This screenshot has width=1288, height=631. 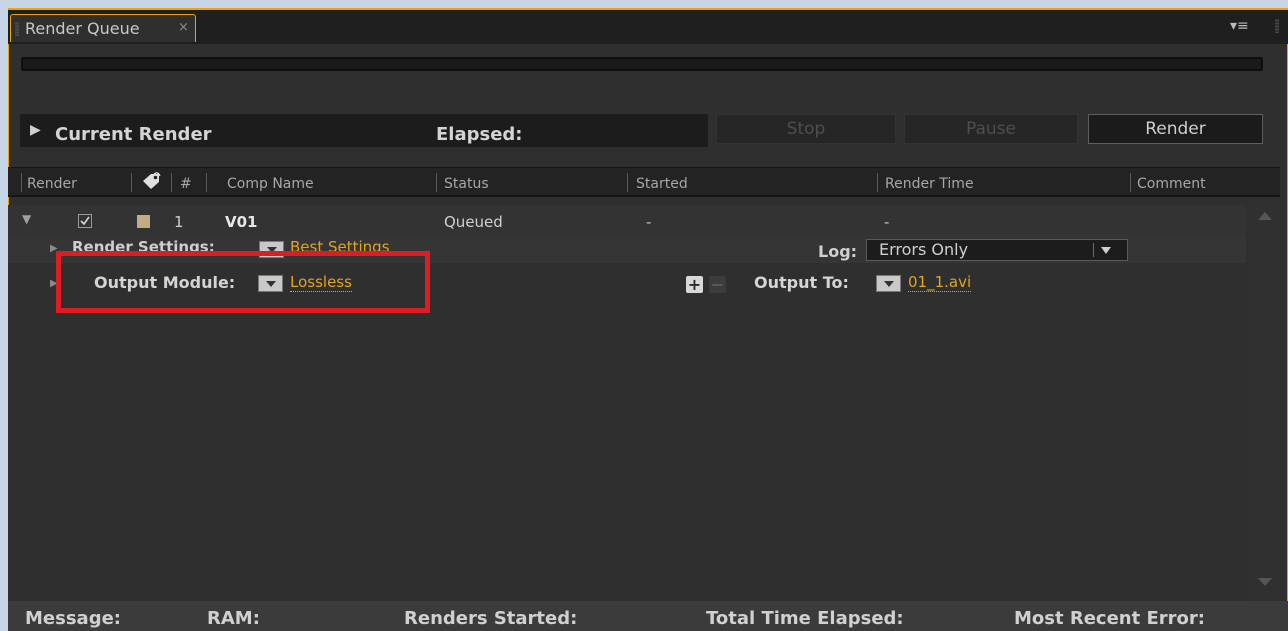 What do you see at coordinates (940, 282) in the screenshot?
I see `output-to-value: 01_1.avi` at bounding box center [940, 282].